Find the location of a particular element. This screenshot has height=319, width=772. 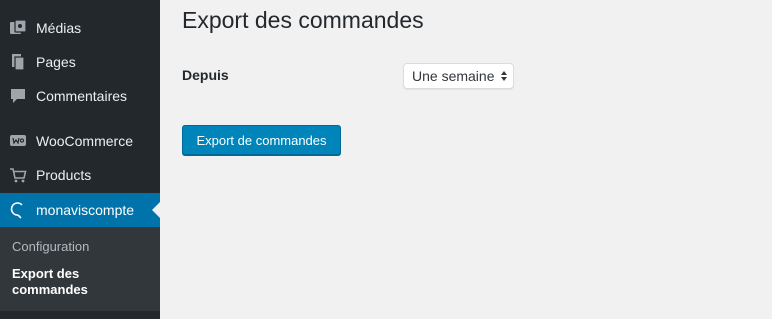

sidebar-item-products: Products is located at coordinates (80, 175).